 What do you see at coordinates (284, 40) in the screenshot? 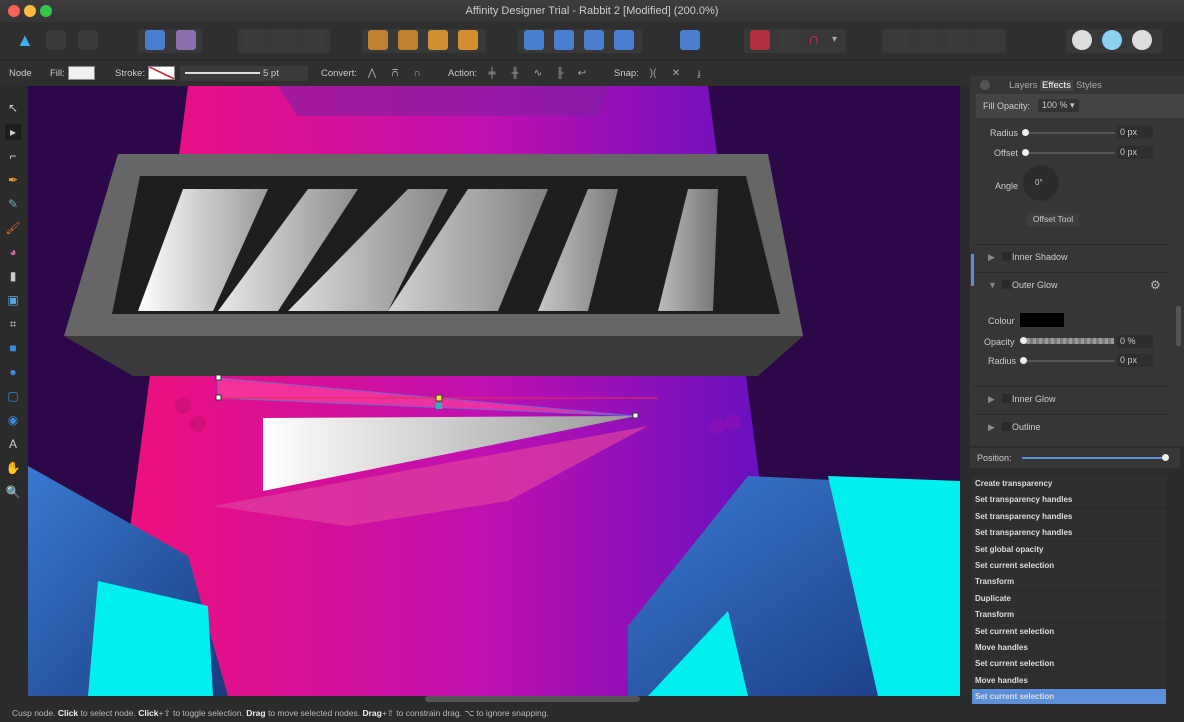
I see `snap-grid-icon` at bounding box center [284, 40].